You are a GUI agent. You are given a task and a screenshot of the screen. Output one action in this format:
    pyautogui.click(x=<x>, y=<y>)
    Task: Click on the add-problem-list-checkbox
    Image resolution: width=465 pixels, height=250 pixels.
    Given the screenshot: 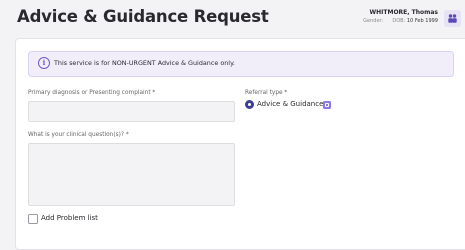 What is the action you would take?
    pyautogui.click(x=33, y=219)
    